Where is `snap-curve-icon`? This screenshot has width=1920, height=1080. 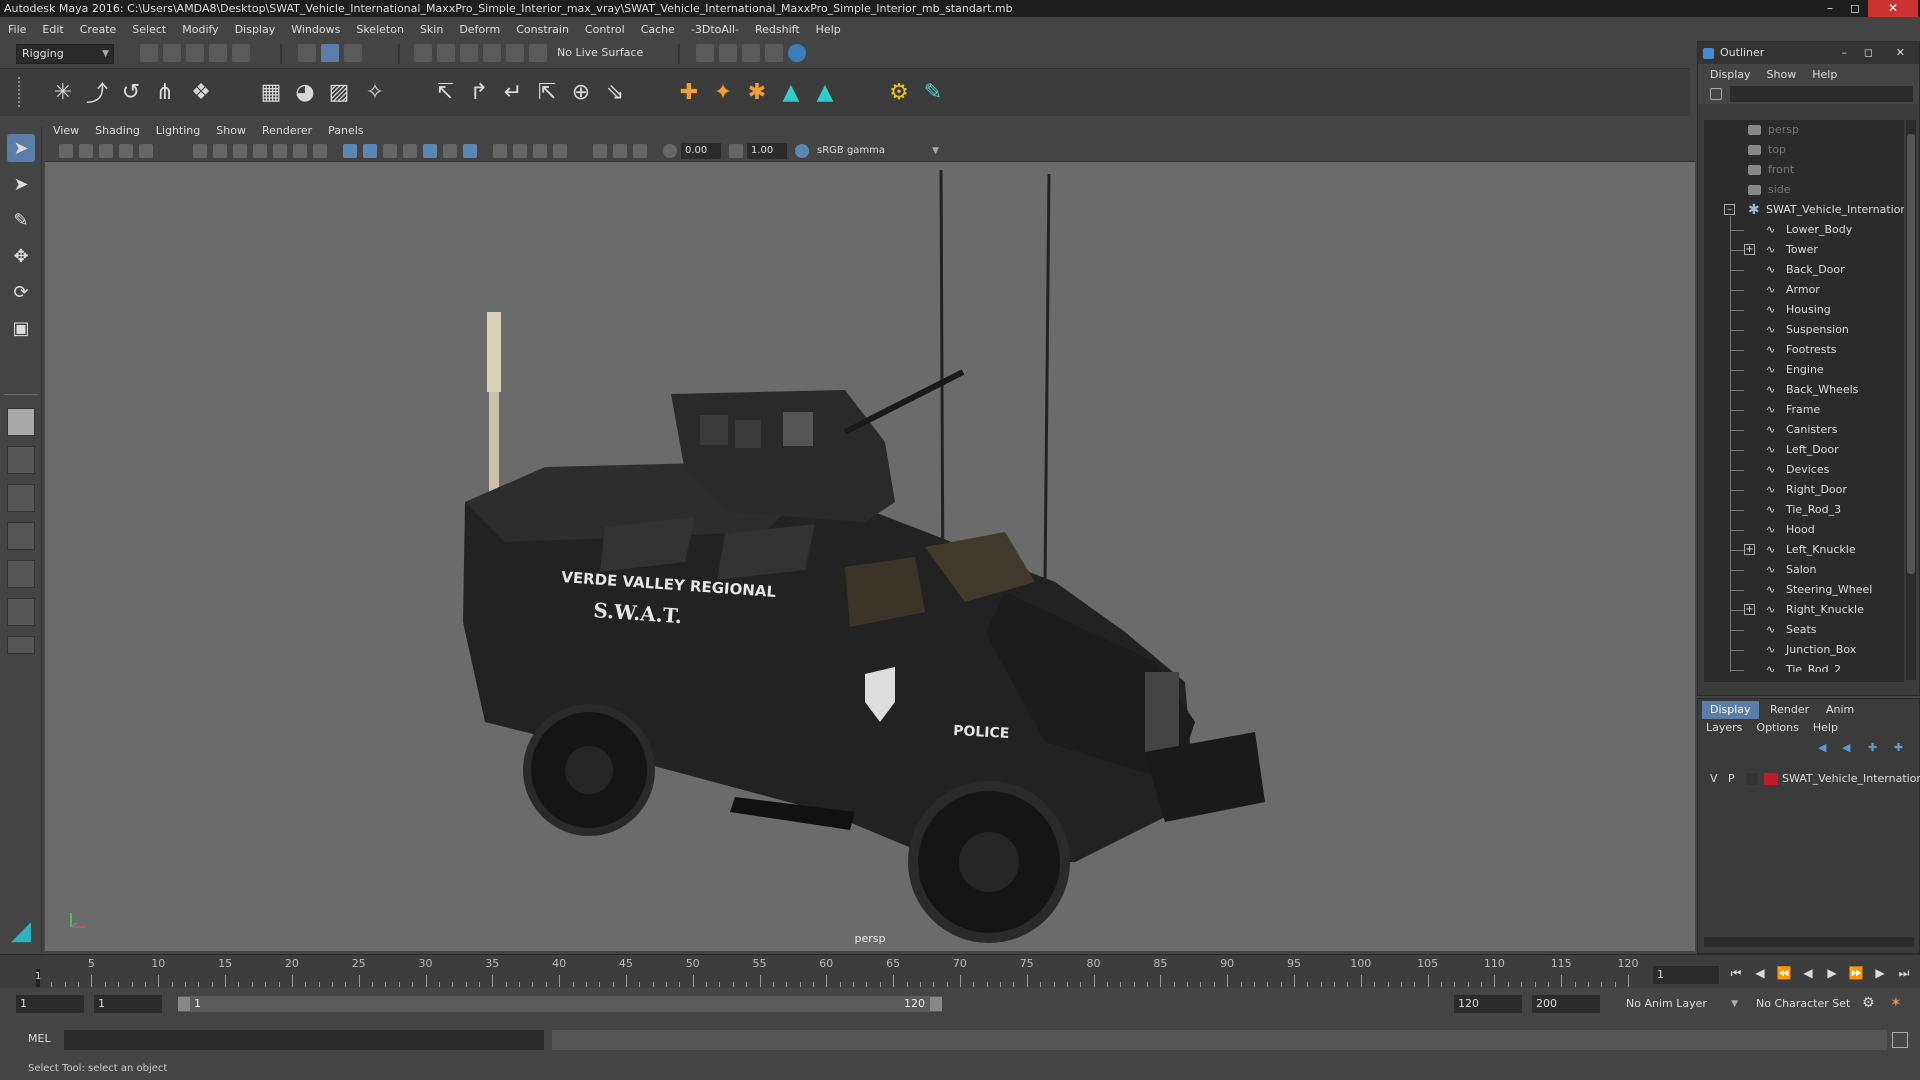
snap-curve-icon is located at coordinates (446, 53).